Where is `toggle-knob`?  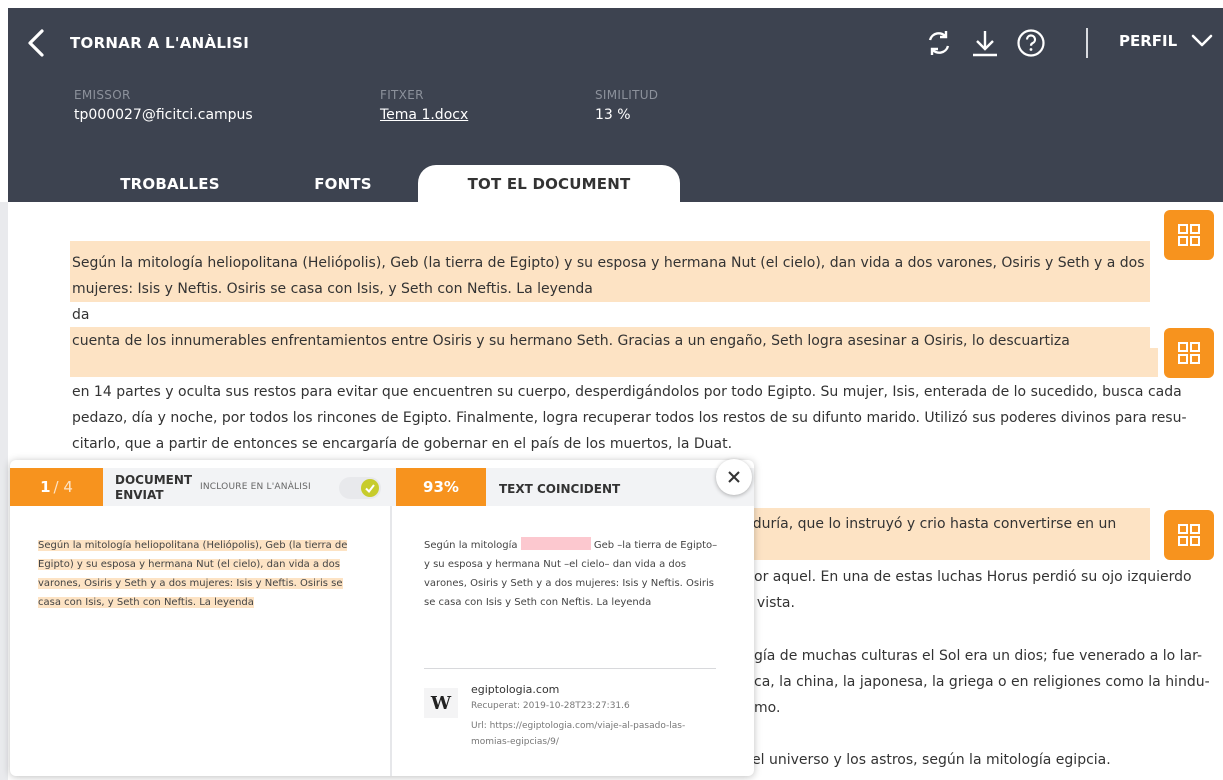
toggle-knob is located at coordinates (370, 488).